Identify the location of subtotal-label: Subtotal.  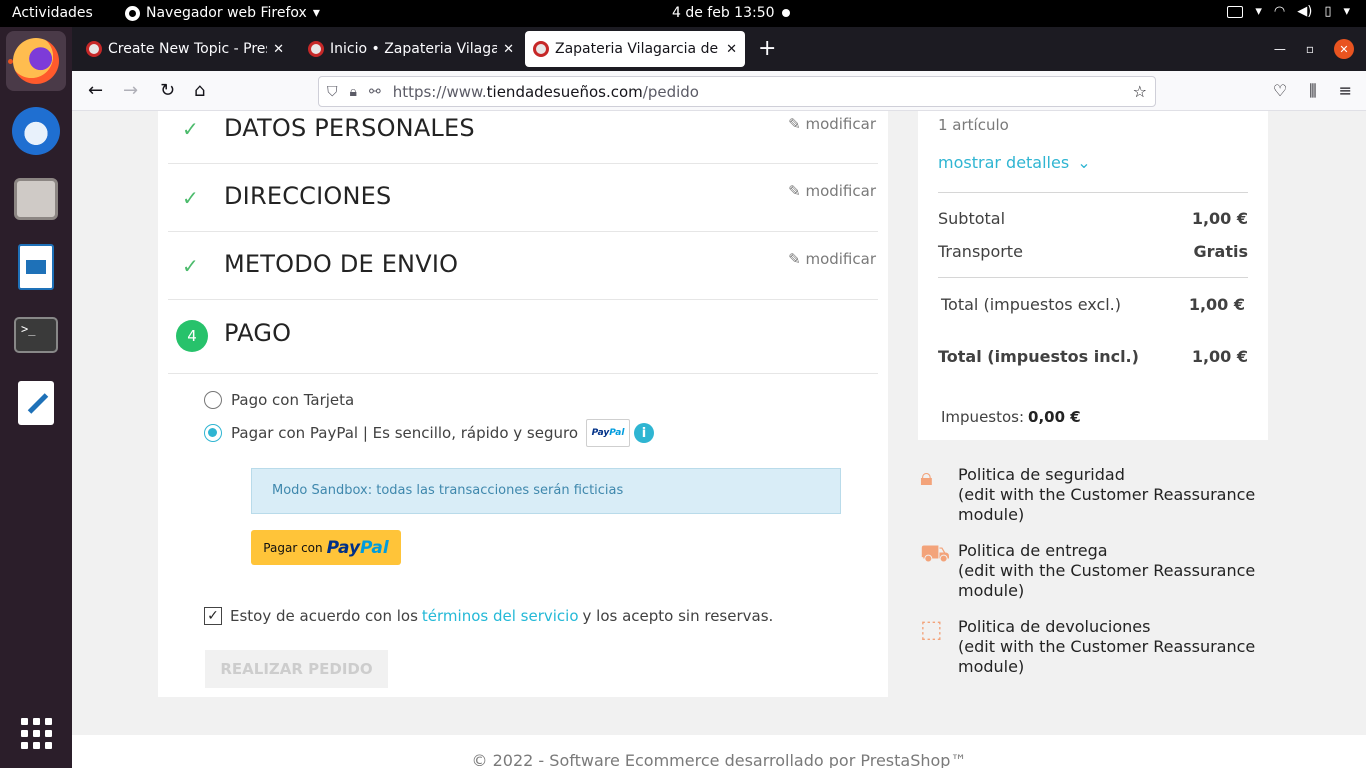
(972, 218).